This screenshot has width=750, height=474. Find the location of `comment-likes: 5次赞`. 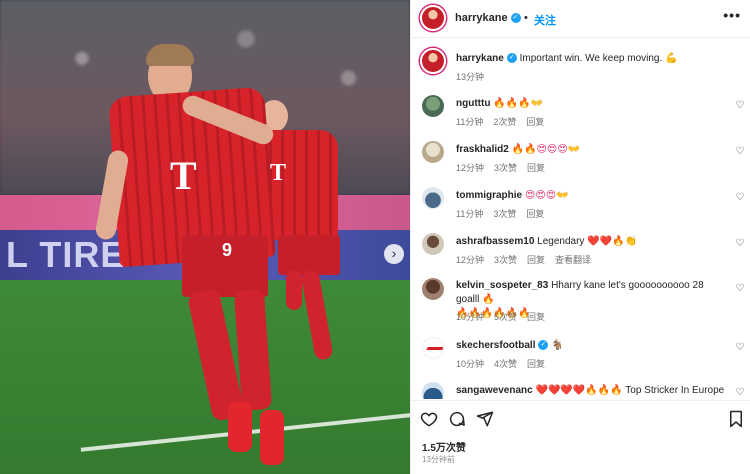

comment-likes: 5次赞 is located at coordinates (505, 317).